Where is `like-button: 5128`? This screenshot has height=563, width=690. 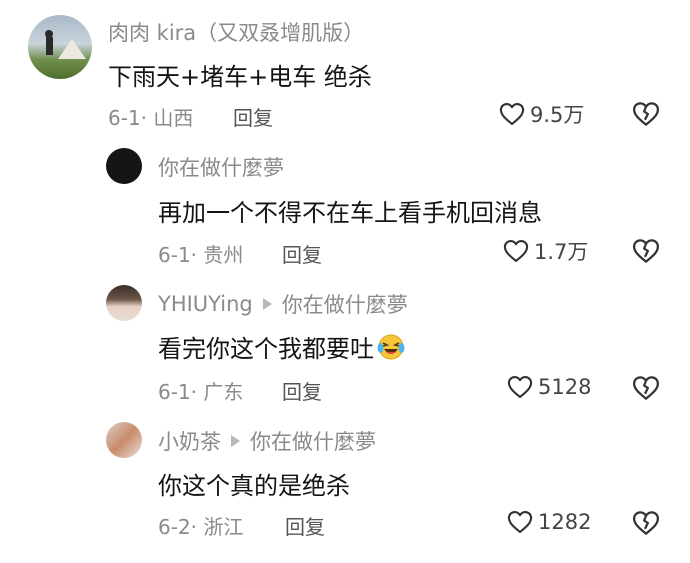 like-button: 5128 is located at coordinates (548, 387).